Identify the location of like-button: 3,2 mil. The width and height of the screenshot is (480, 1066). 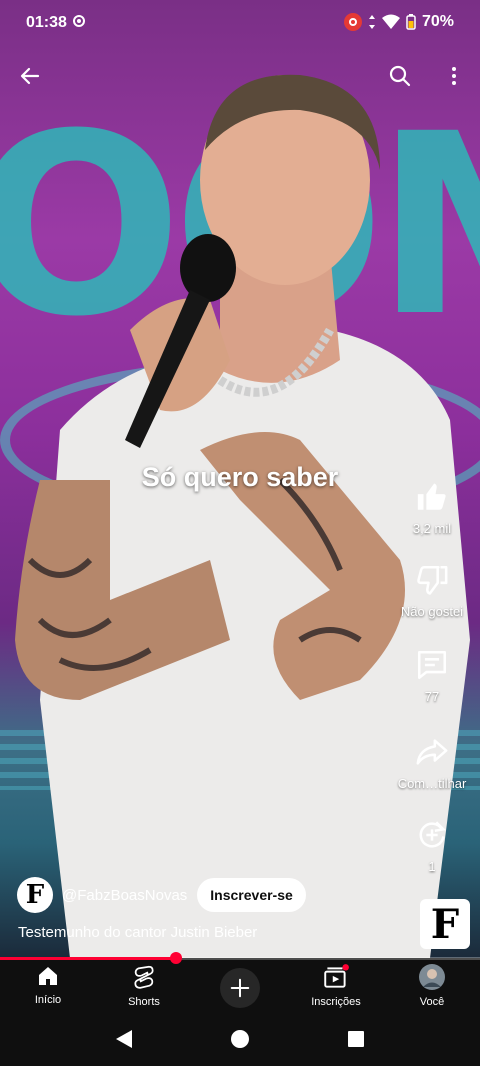
(432, 508).